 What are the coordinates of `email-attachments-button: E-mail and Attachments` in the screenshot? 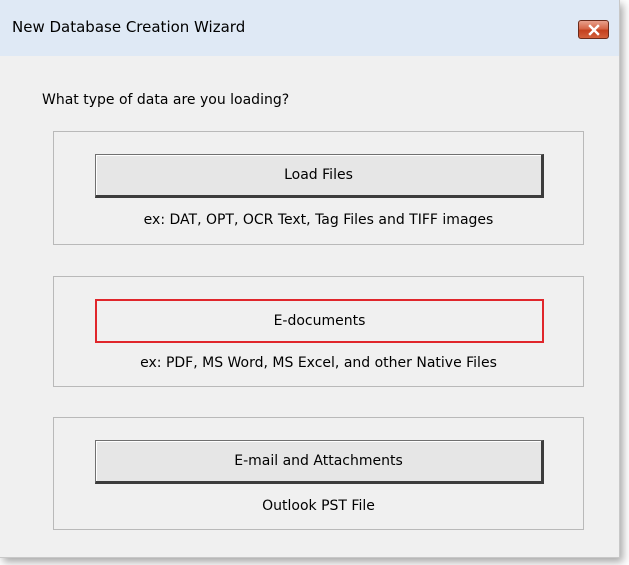 It's located at (319, 462).